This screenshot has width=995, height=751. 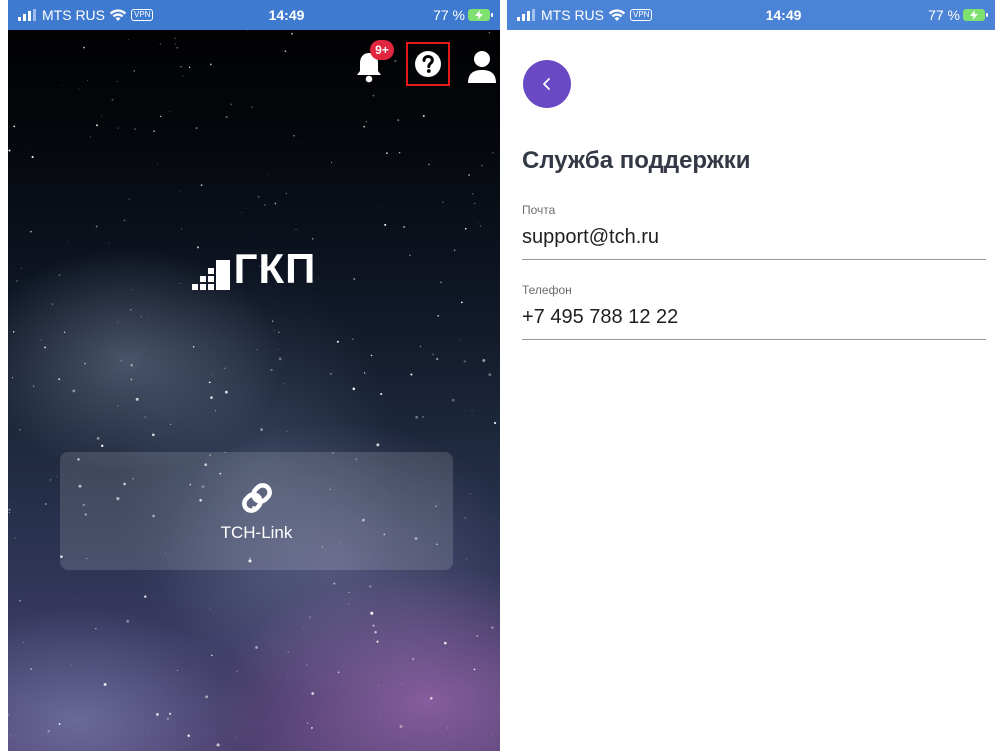 I want to click on chevron-left-icon, so click(x=546, y=84).